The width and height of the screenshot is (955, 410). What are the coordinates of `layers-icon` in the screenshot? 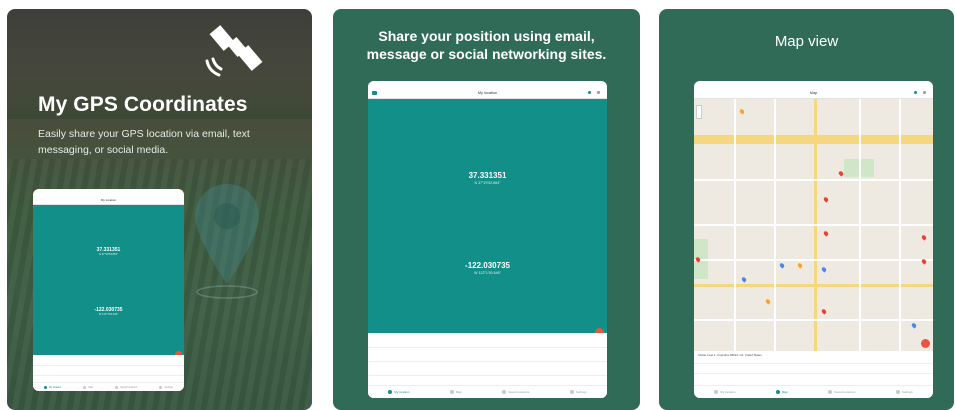 It's located at (915, 92).